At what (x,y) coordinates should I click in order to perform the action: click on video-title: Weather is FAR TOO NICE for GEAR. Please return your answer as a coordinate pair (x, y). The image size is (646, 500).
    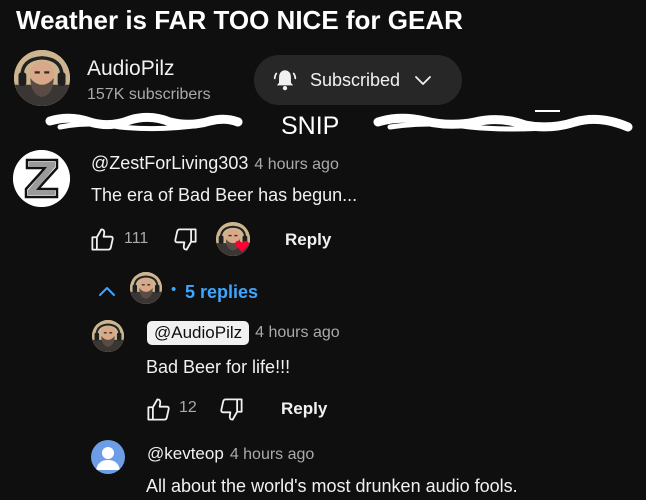
    Looking at the image, I should click on (239, 20).